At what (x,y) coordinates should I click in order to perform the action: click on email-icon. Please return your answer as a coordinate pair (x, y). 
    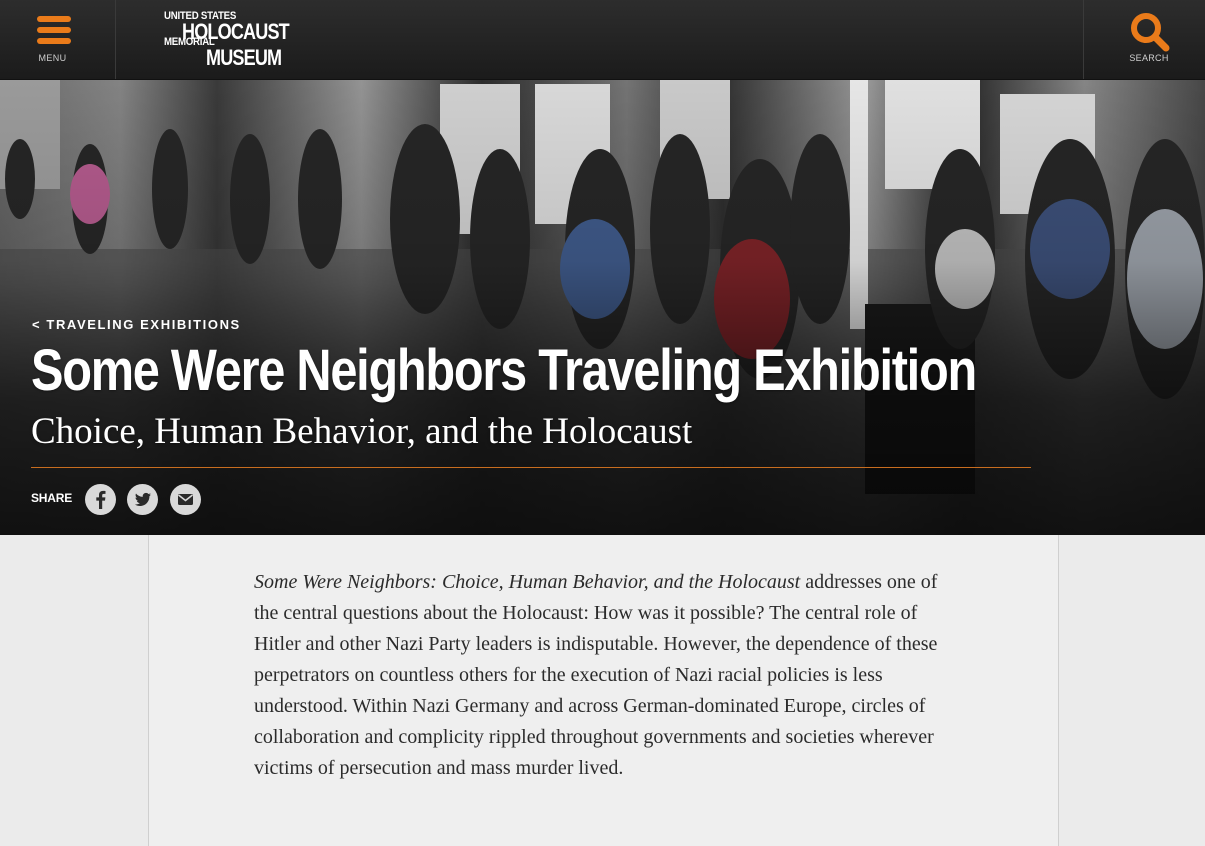
    Looking at the image, I should click on (185, 499).